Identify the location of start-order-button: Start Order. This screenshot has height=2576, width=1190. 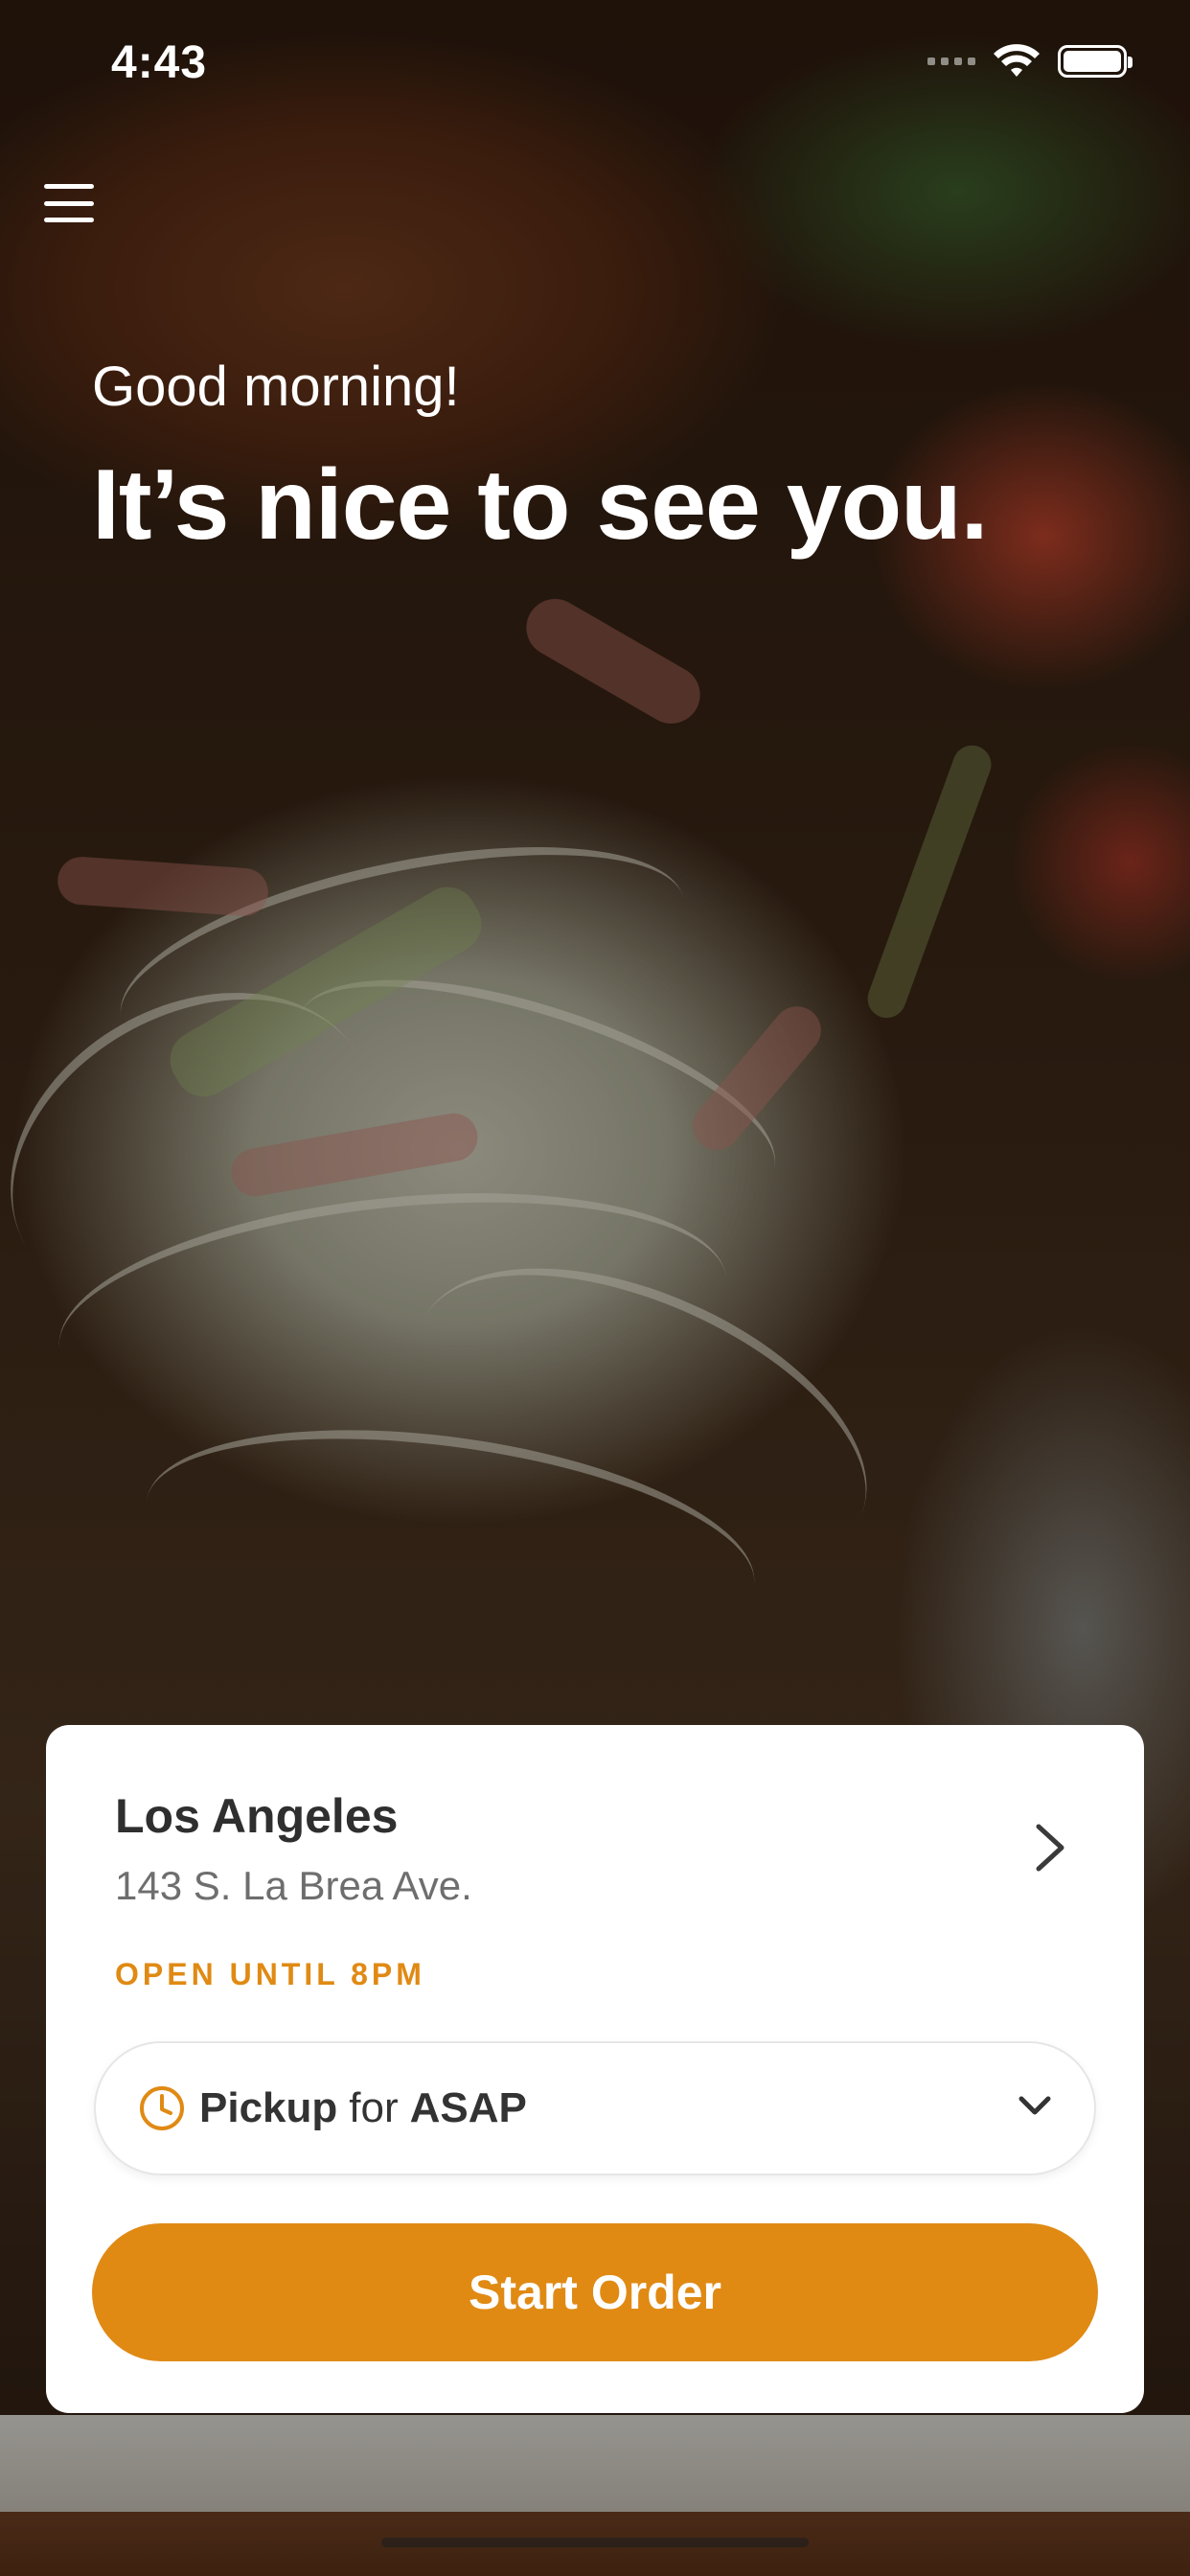
(595, 2292).